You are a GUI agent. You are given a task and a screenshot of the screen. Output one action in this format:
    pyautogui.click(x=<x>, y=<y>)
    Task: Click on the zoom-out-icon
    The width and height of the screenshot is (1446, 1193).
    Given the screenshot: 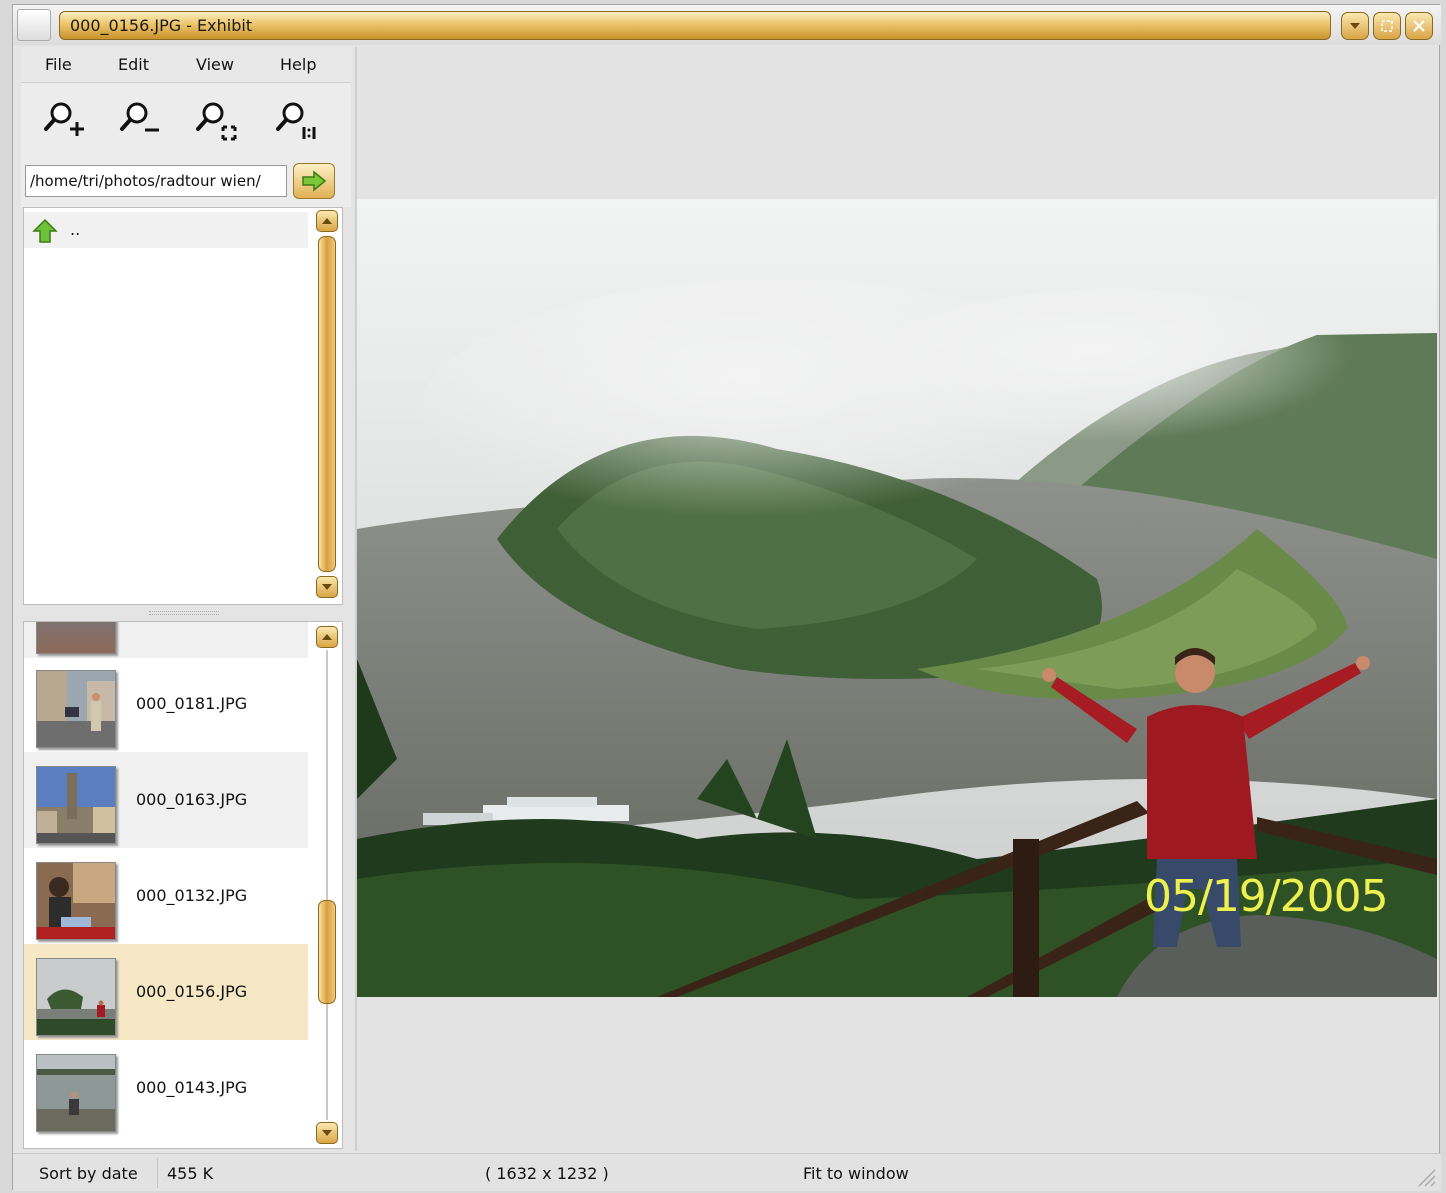 What is the action you would take?
    pyautogui.click(x=139, y=117)
    